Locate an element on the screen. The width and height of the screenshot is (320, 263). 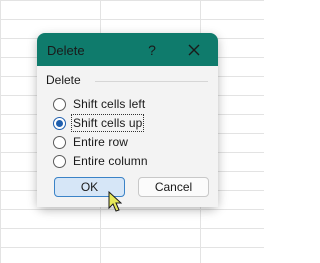
radio-entire-column: Entire column is located at coordinates (100, 161).